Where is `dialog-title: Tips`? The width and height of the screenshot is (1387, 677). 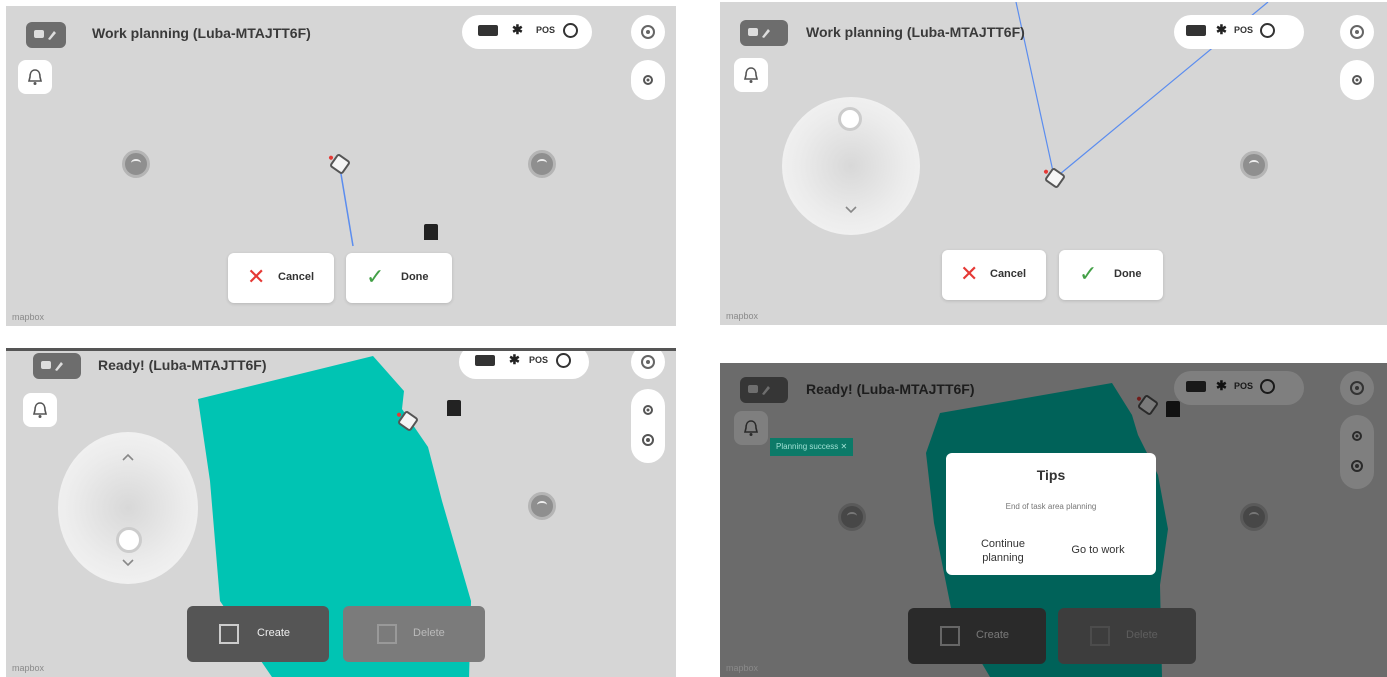 dialog-title: Tips is located at coordinates (1051, 475).